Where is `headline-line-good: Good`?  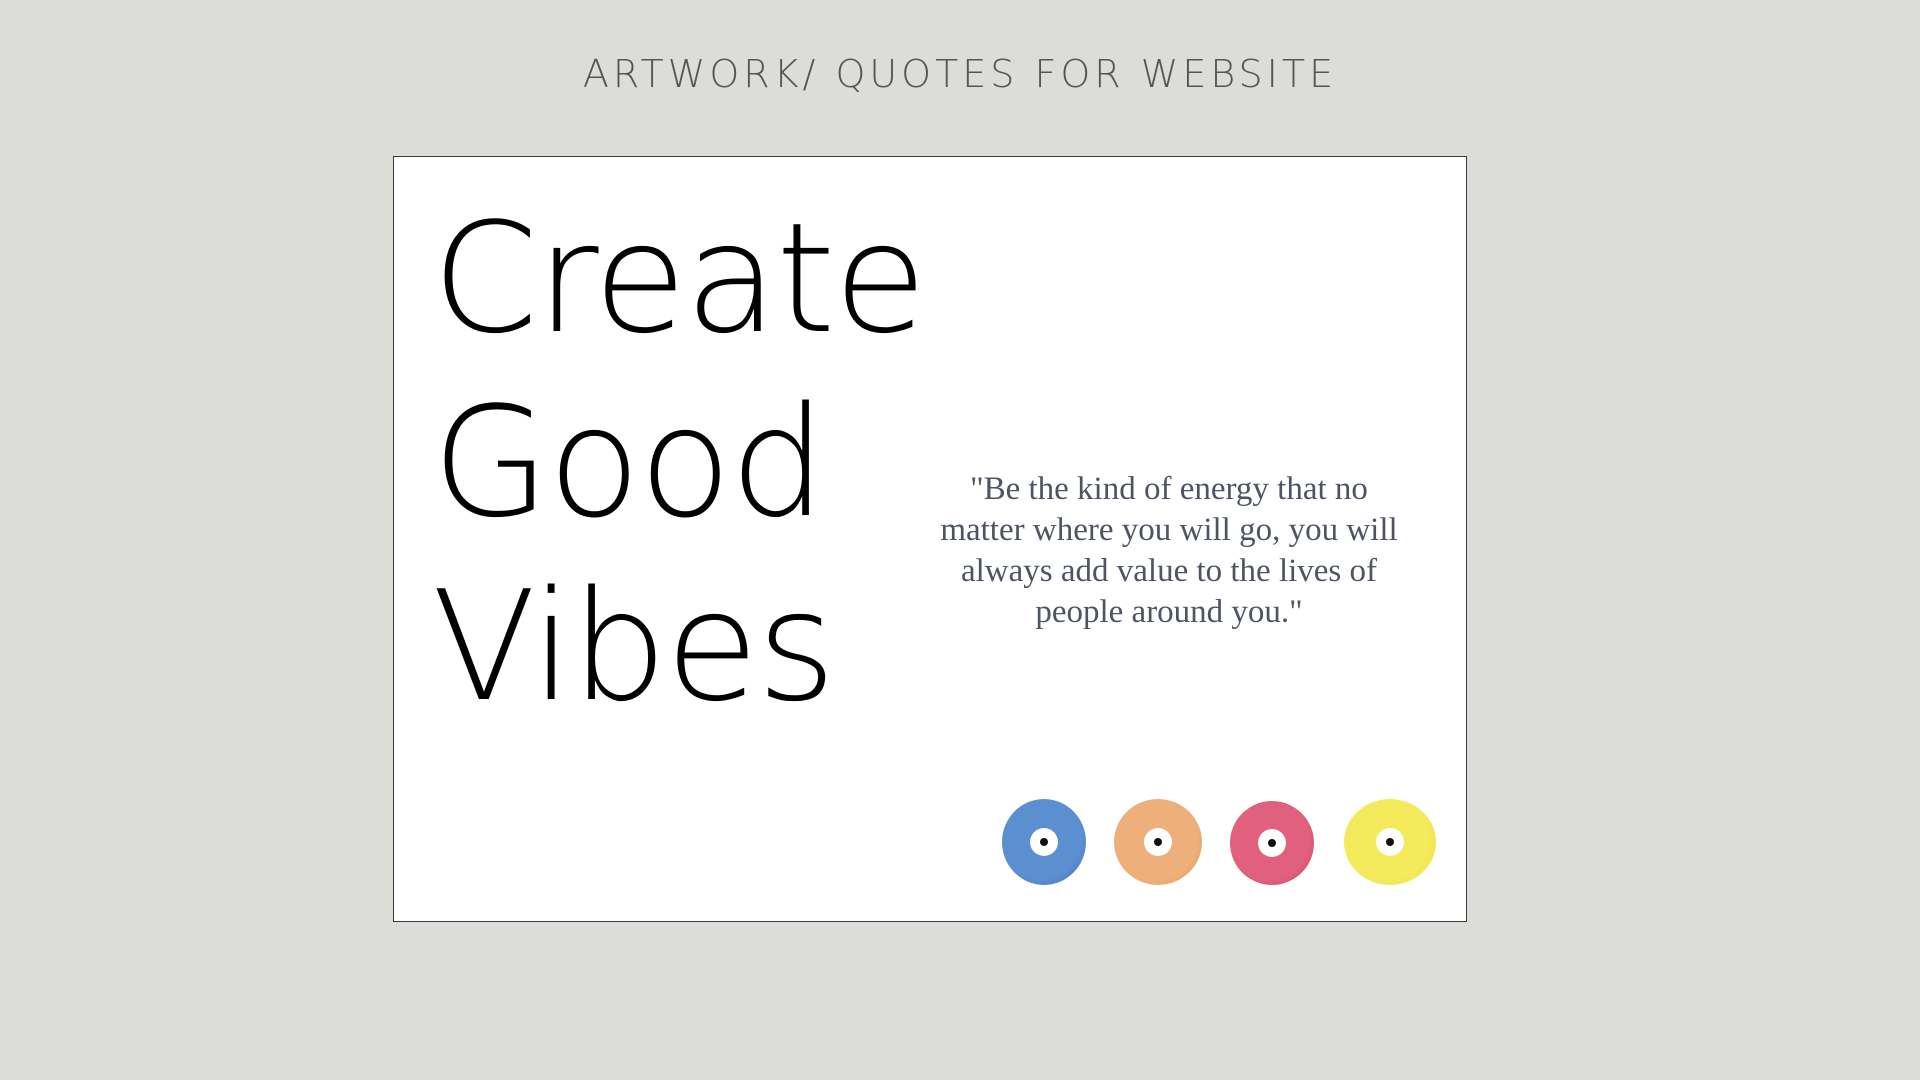 headline-line-good: Good is located at coordinates (629, 462).